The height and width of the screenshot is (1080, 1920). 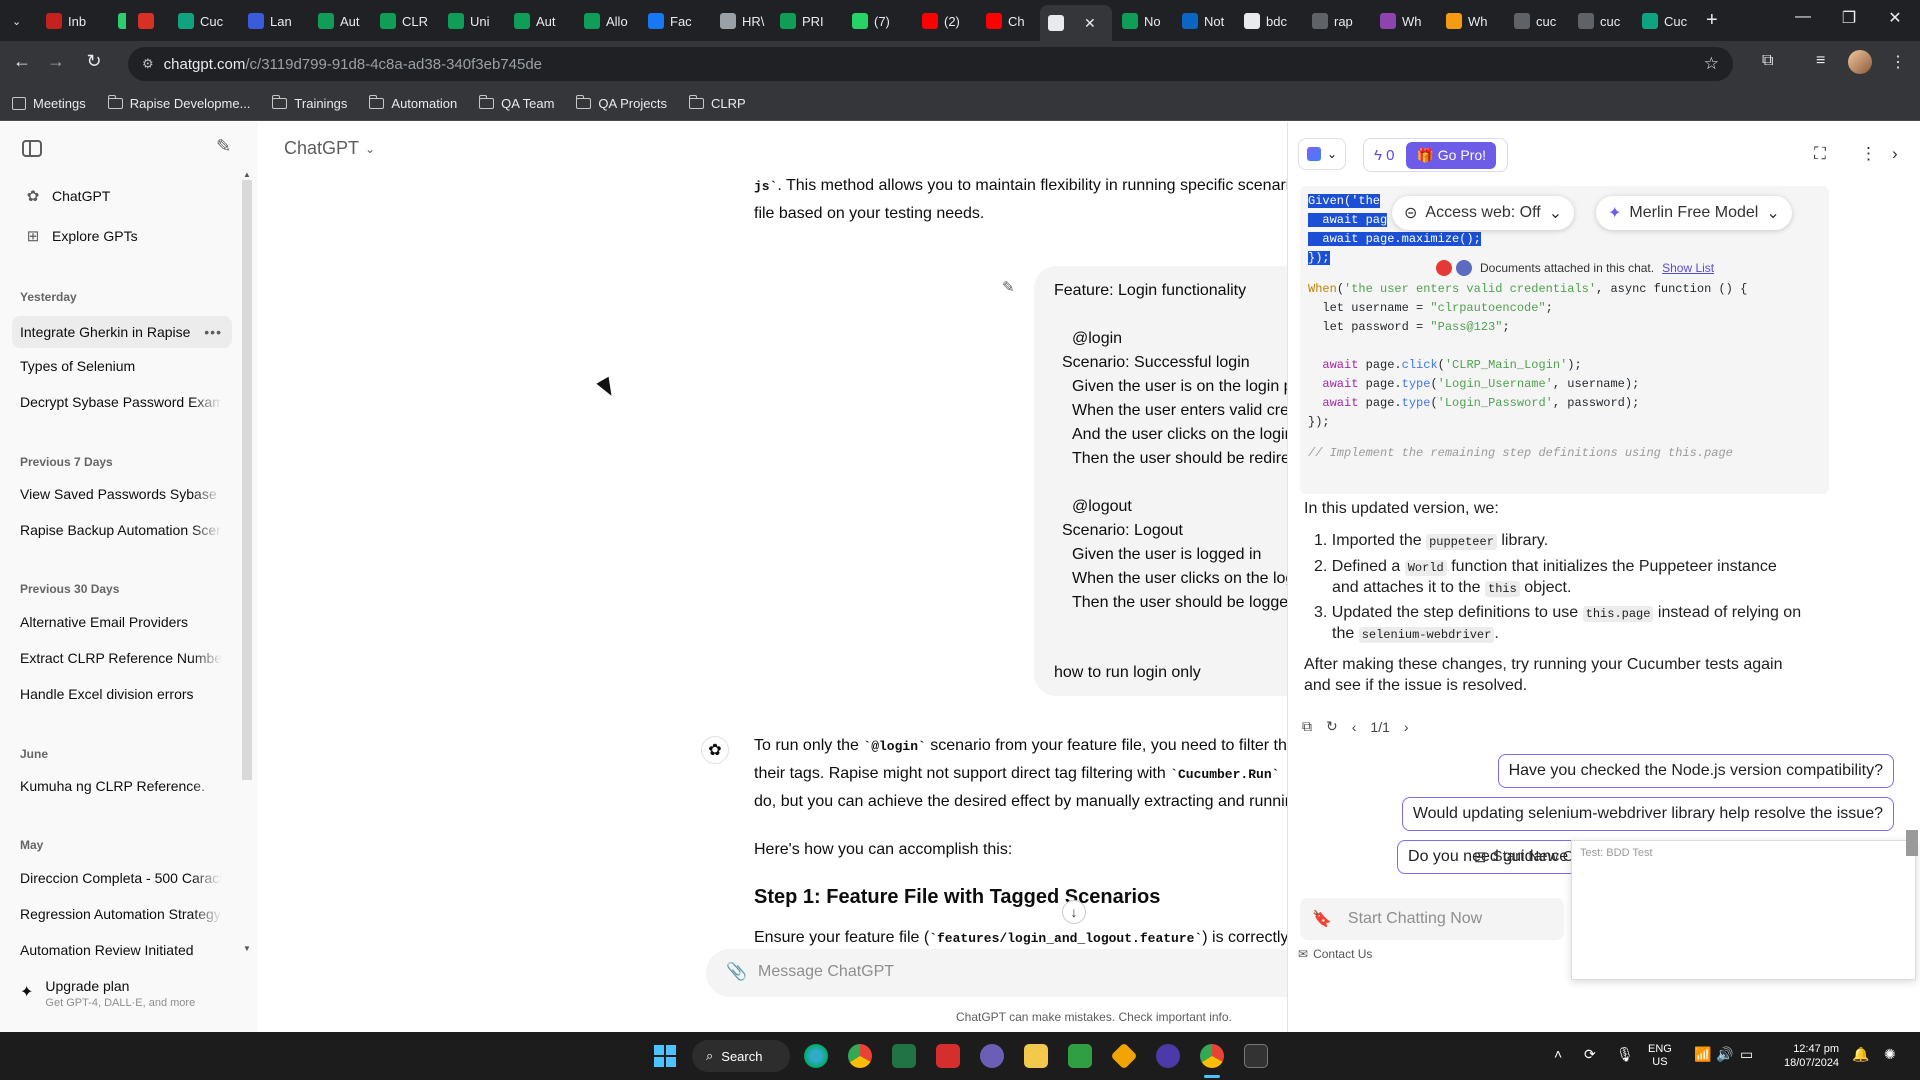 I want to click on history-item: Types of Selenium, so click(x=121, y=366).